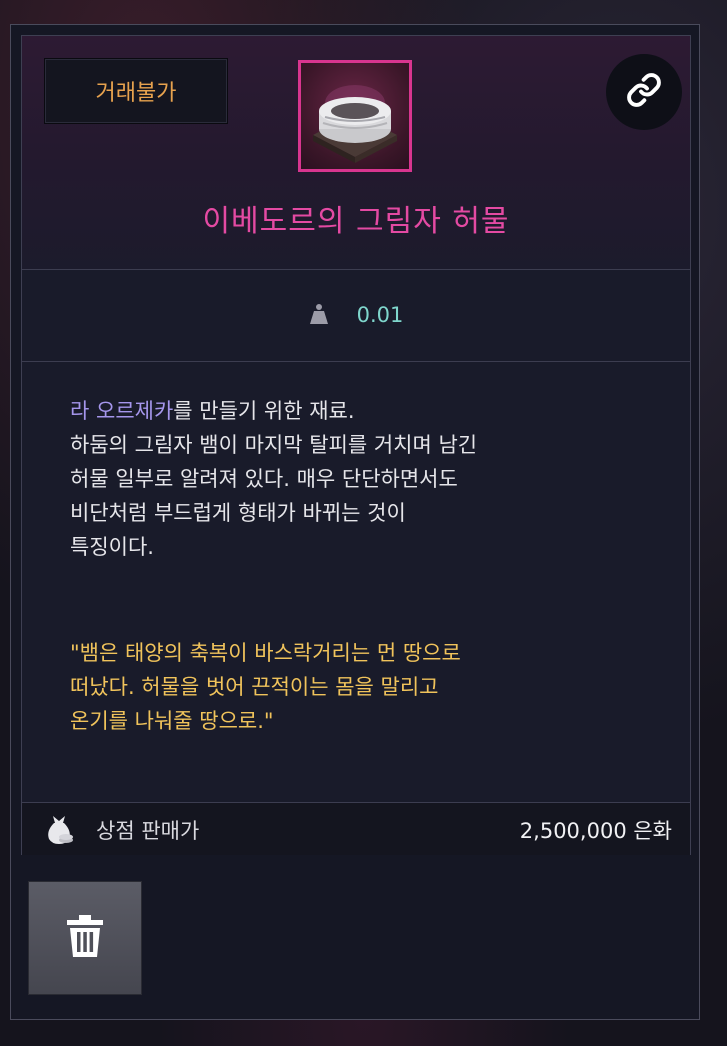 The width and height of the screenshot is (727, 1046). I want to click on description-text: 를 만들기 위한 재료., so click(264, 411).